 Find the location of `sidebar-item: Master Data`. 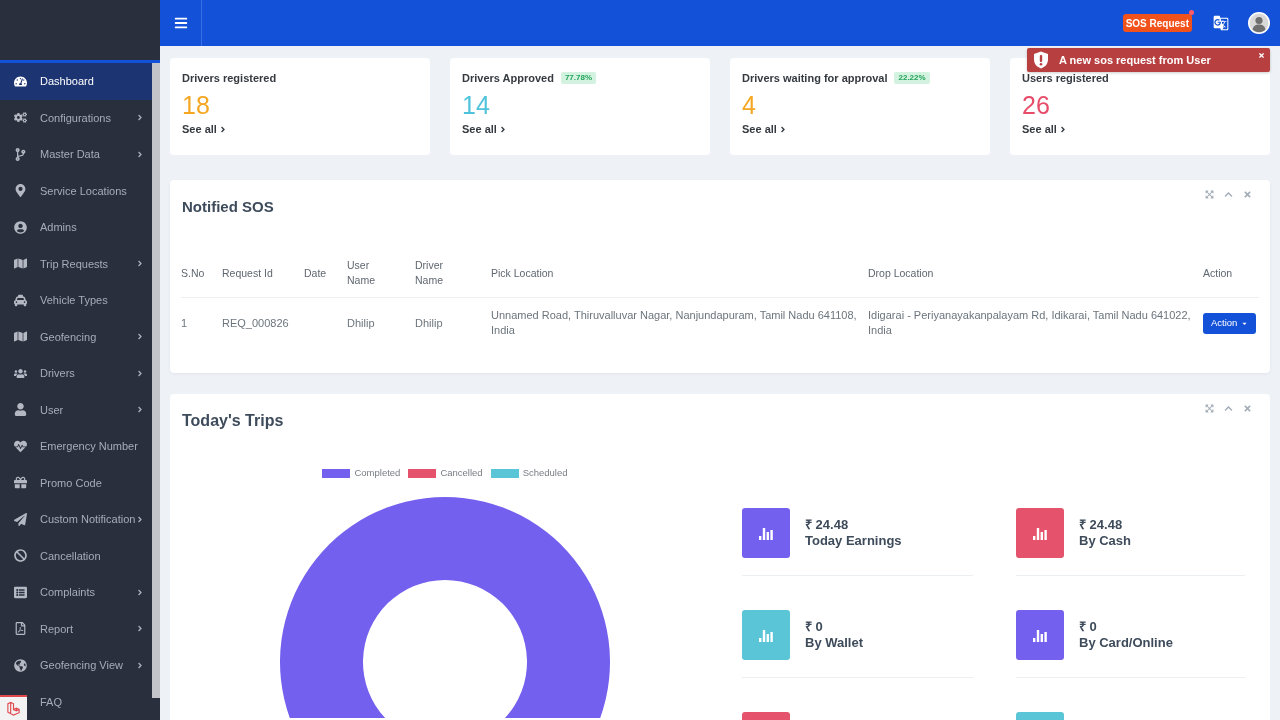

sidebar-item: Master Data is located at coordinates (76, 154).